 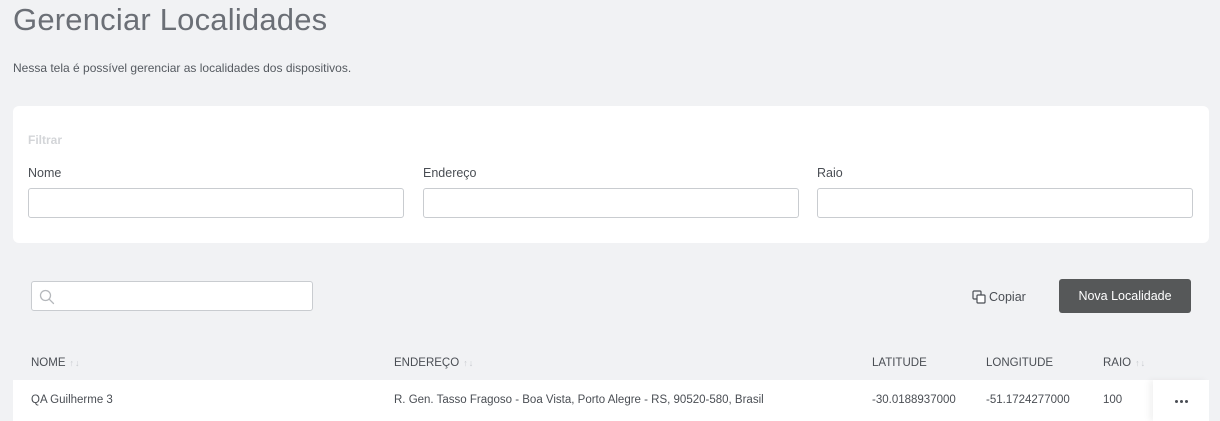 What do you see at coordinates (45, 140) in the screenshot?
I see `filter-title: Filtrar` at bounding box center [45, 140].